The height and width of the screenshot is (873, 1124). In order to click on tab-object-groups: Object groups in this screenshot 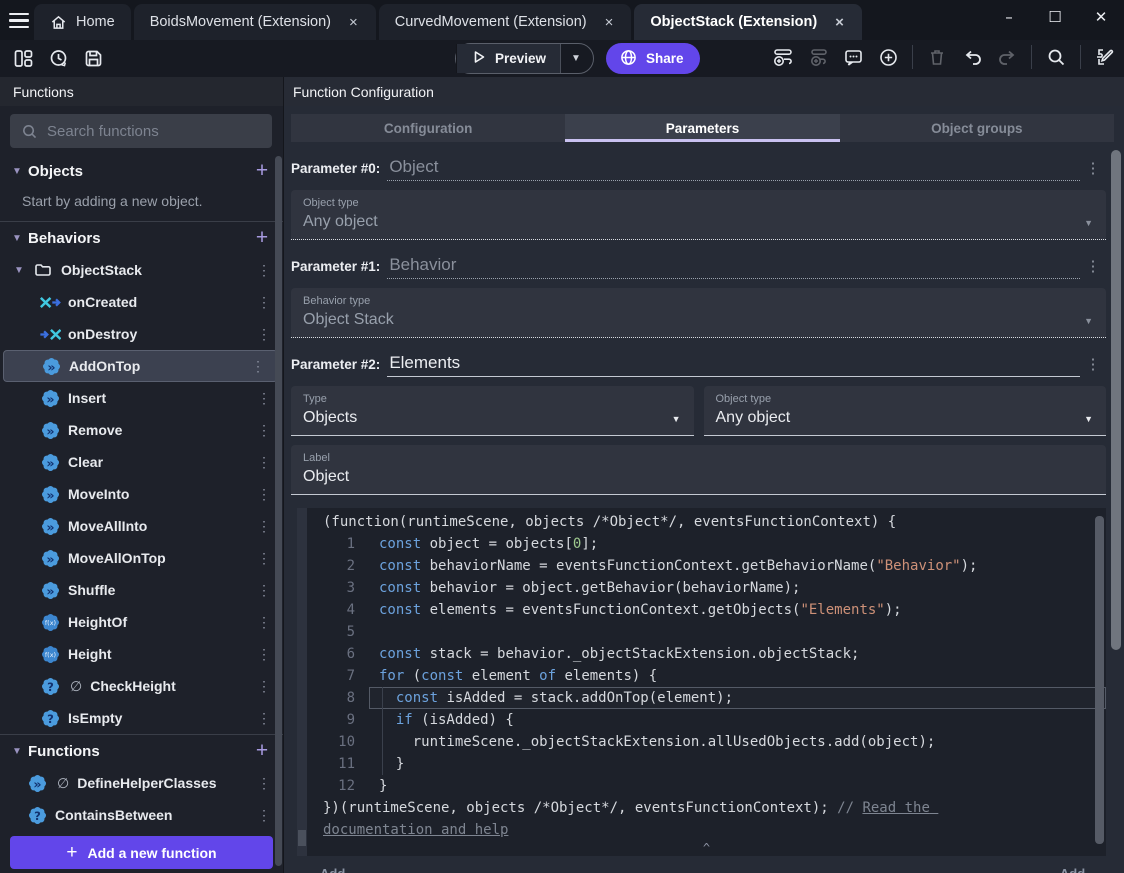, I will do `click(977, 128)`.